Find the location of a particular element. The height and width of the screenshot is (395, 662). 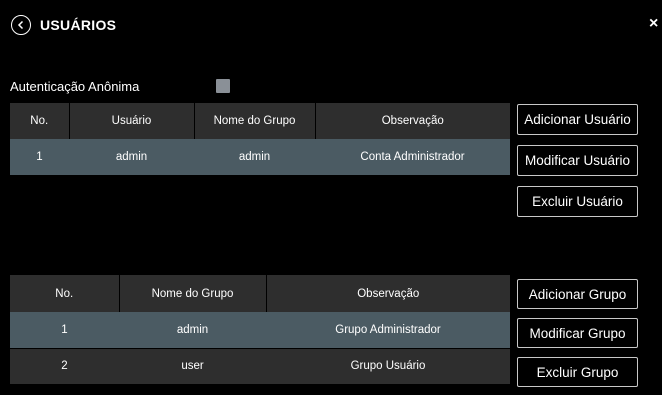

modify-group-button: Modificar Grupo is located at coordinates (577, 333).